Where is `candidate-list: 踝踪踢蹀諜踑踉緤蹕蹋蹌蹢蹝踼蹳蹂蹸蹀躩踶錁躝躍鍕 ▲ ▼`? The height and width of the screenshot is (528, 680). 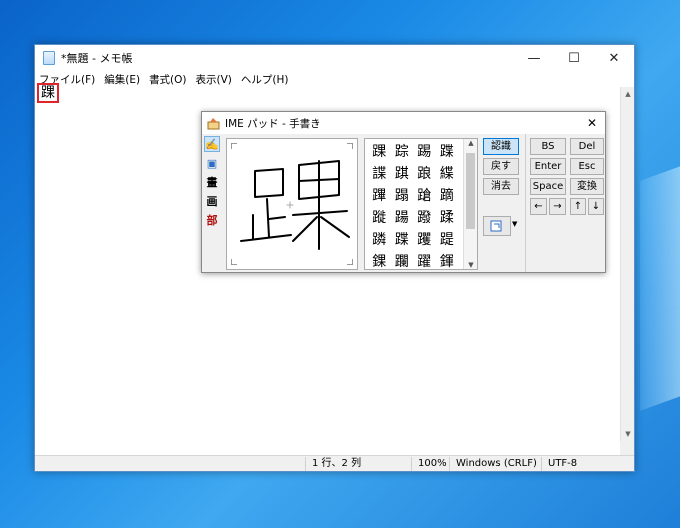
candidate-list: 踝踪踢蹀諜踑踉緤蹕蹋蹌蹢蹝踼蹳蹂蹸蹀躩踶錁躝躍鍕 ▲ ▼ is located at coordinates (421, 204).